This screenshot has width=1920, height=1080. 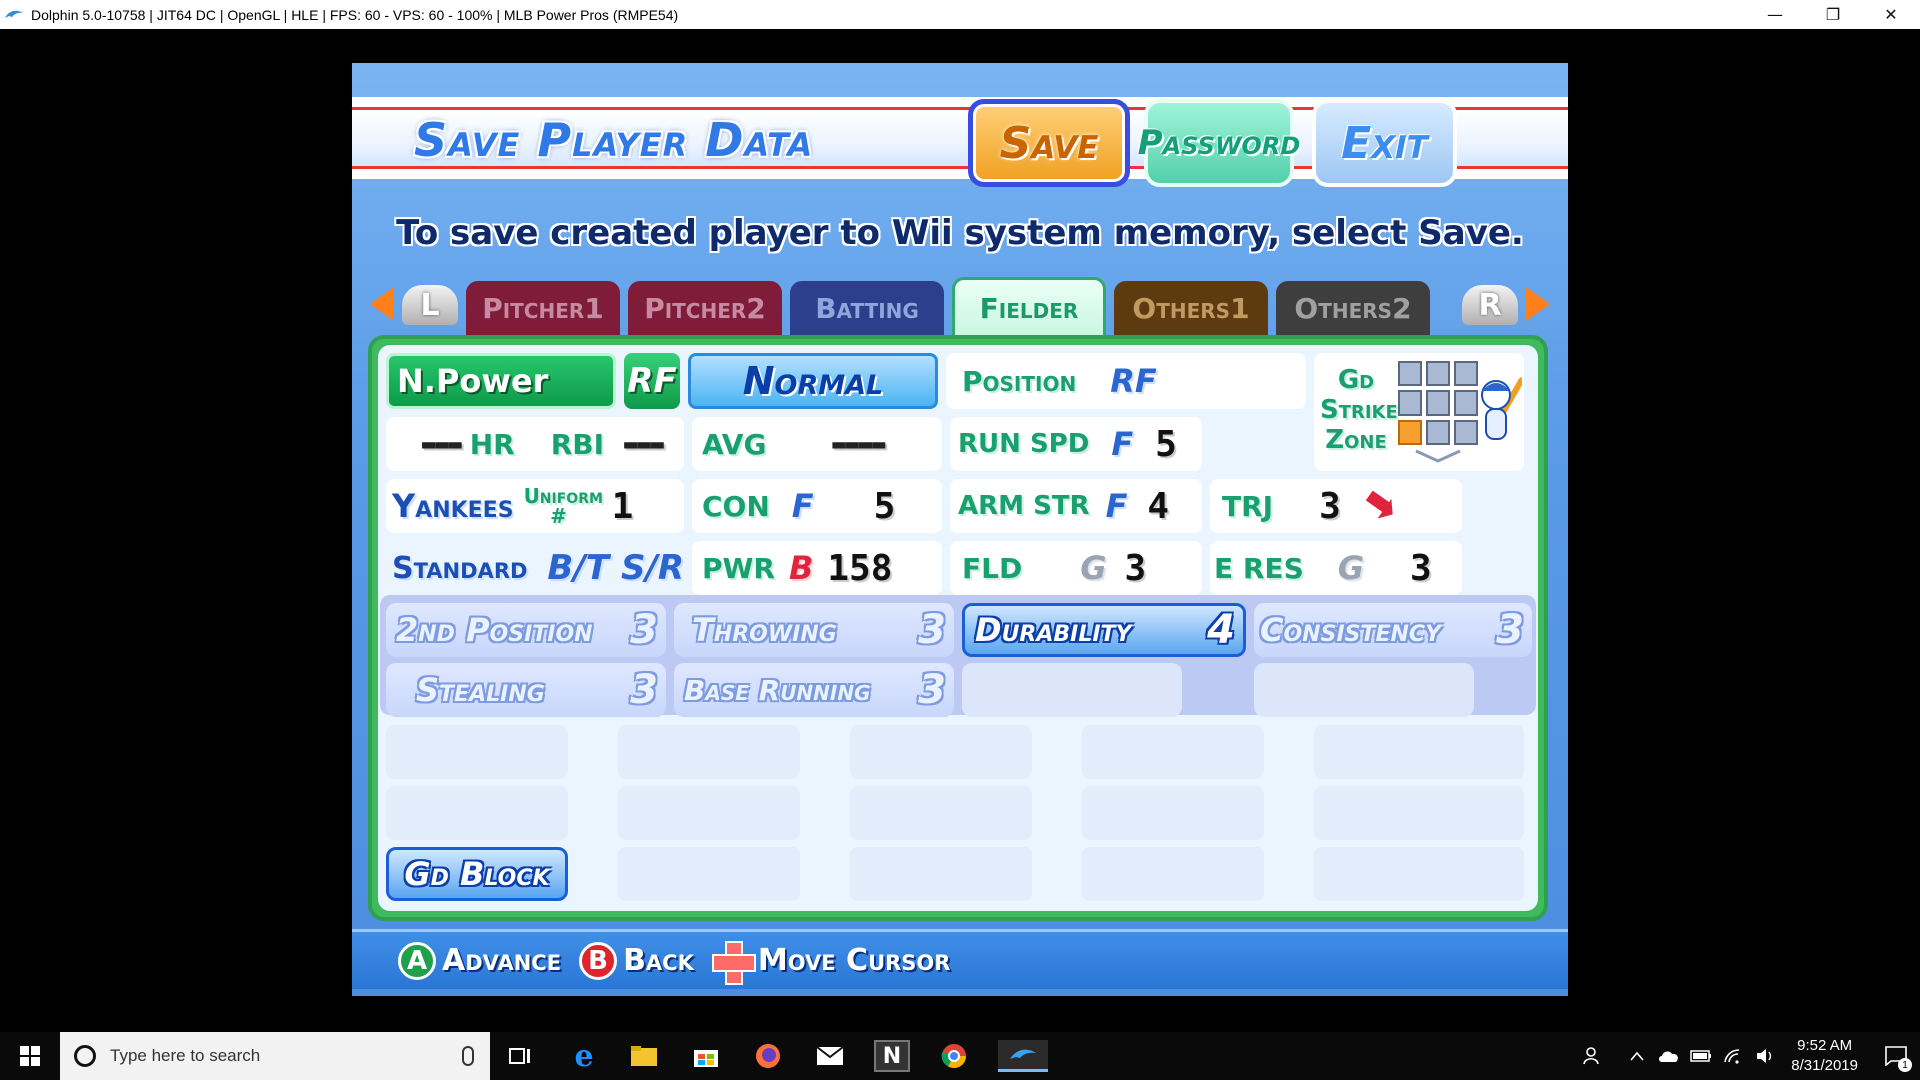 What do you see at coordinates (814, 630) in the screenshot?
I see `skill-throwing: Throwing 3` at bounding box center [814, 630].